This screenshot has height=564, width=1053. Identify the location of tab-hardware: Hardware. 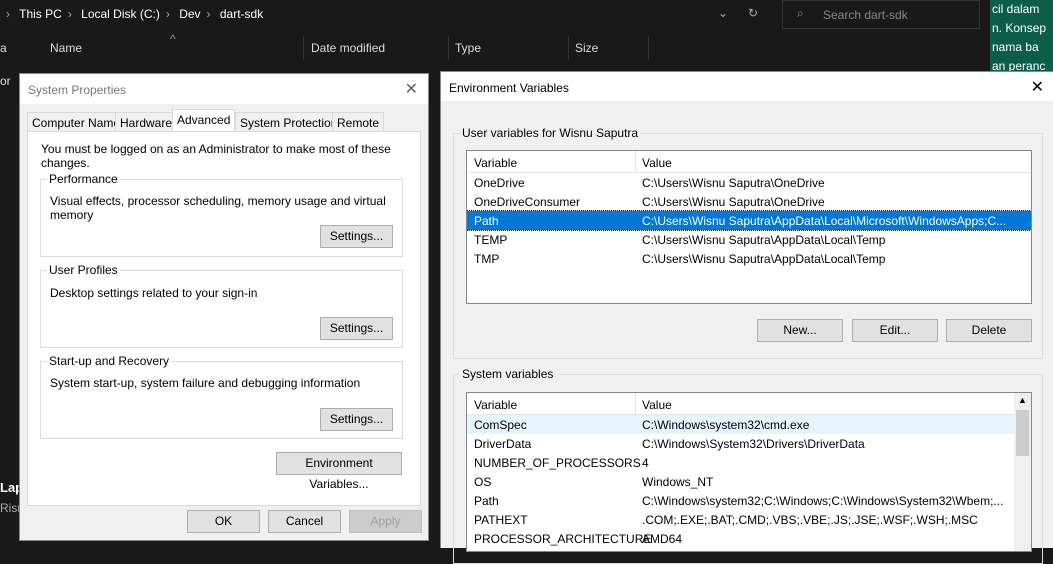
(146, 121).